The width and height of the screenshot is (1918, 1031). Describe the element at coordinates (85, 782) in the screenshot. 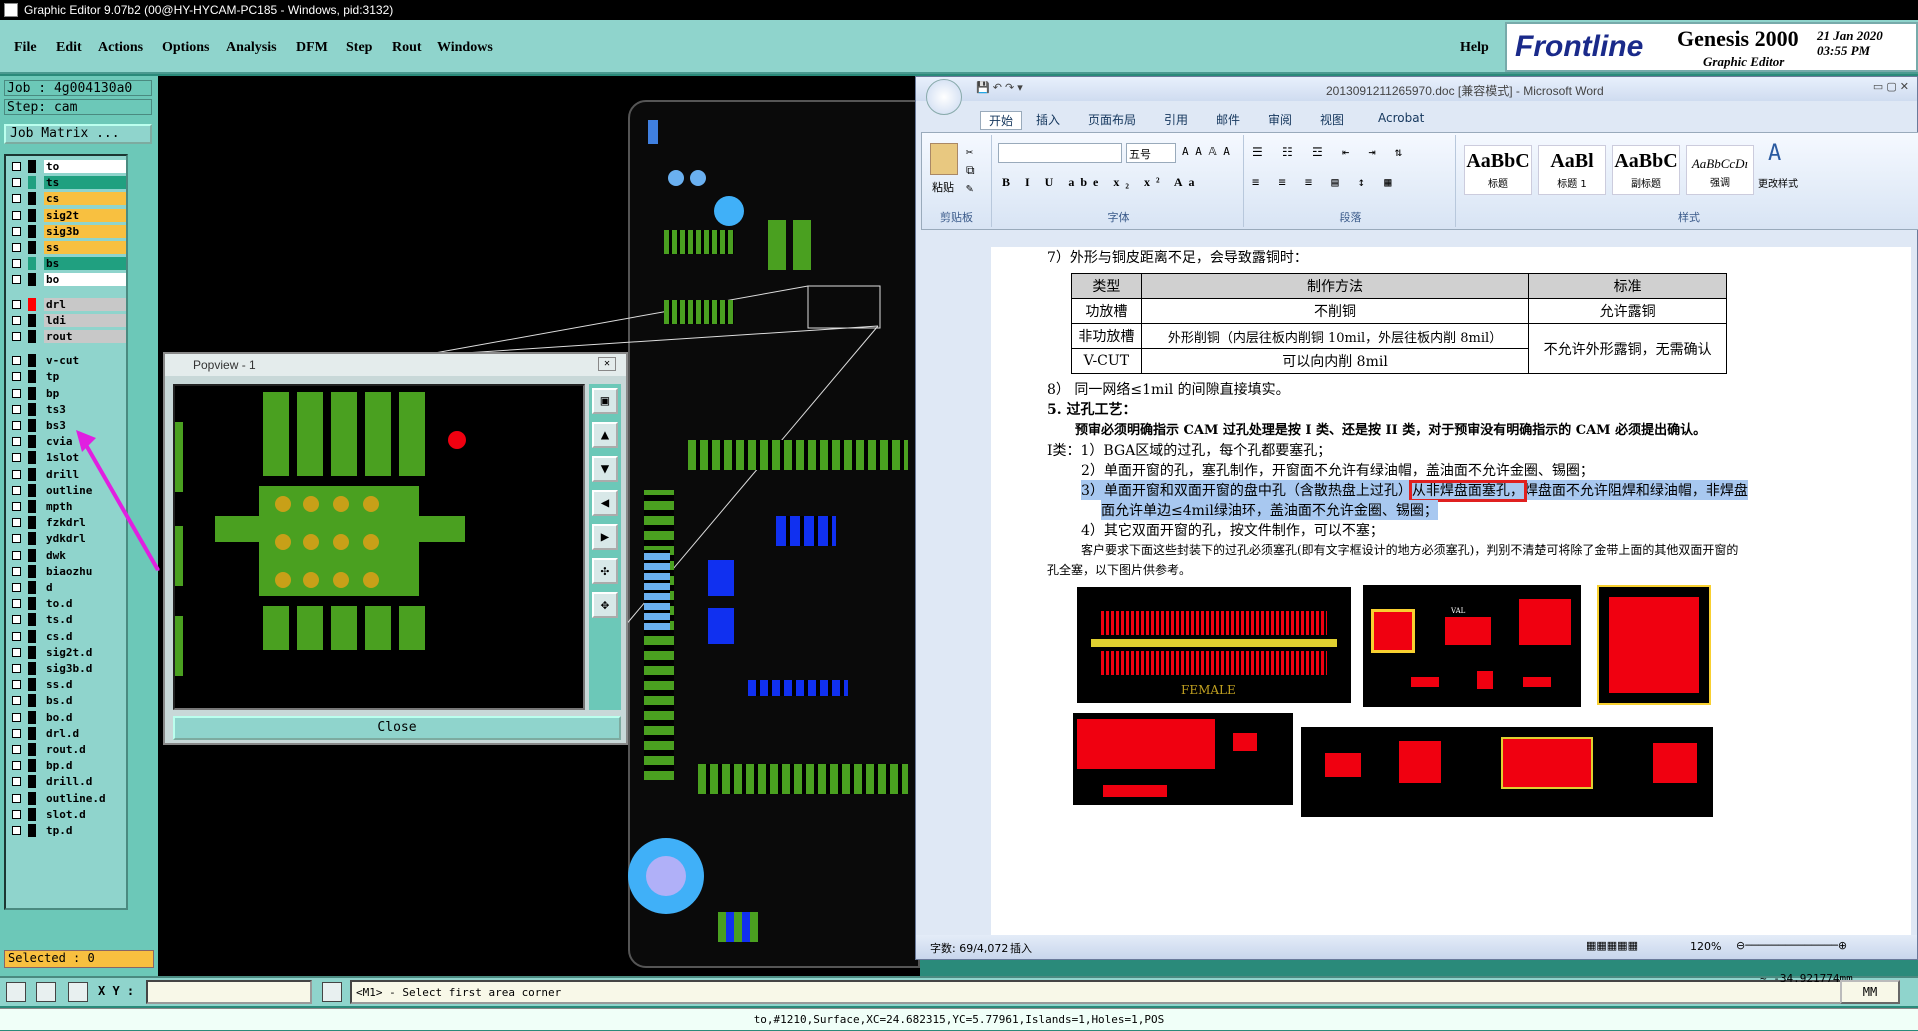

I see `layer-name: drill.d` at that location.